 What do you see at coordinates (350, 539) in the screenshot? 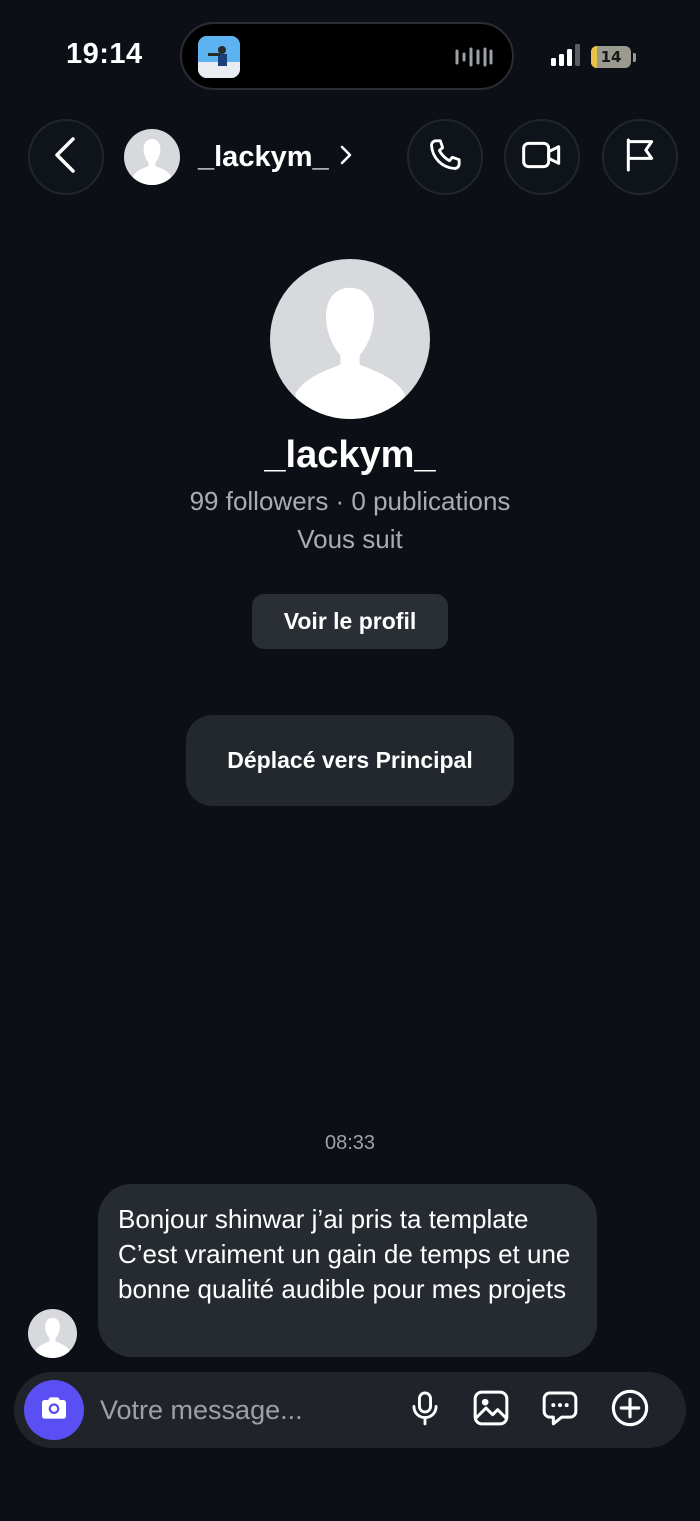
I see `follow-status: Vous suit` at bounding box center [350, 539].